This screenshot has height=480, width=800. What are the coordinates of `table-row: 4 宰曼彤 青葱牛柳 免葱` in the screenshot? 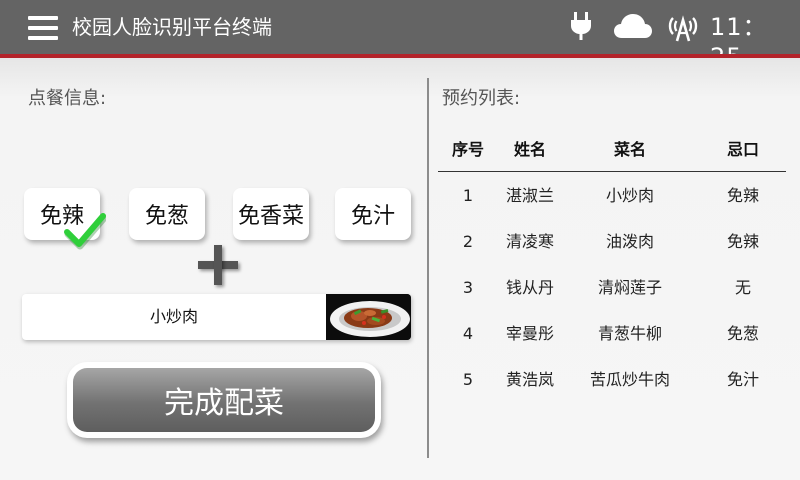 It's located at (612, 334).